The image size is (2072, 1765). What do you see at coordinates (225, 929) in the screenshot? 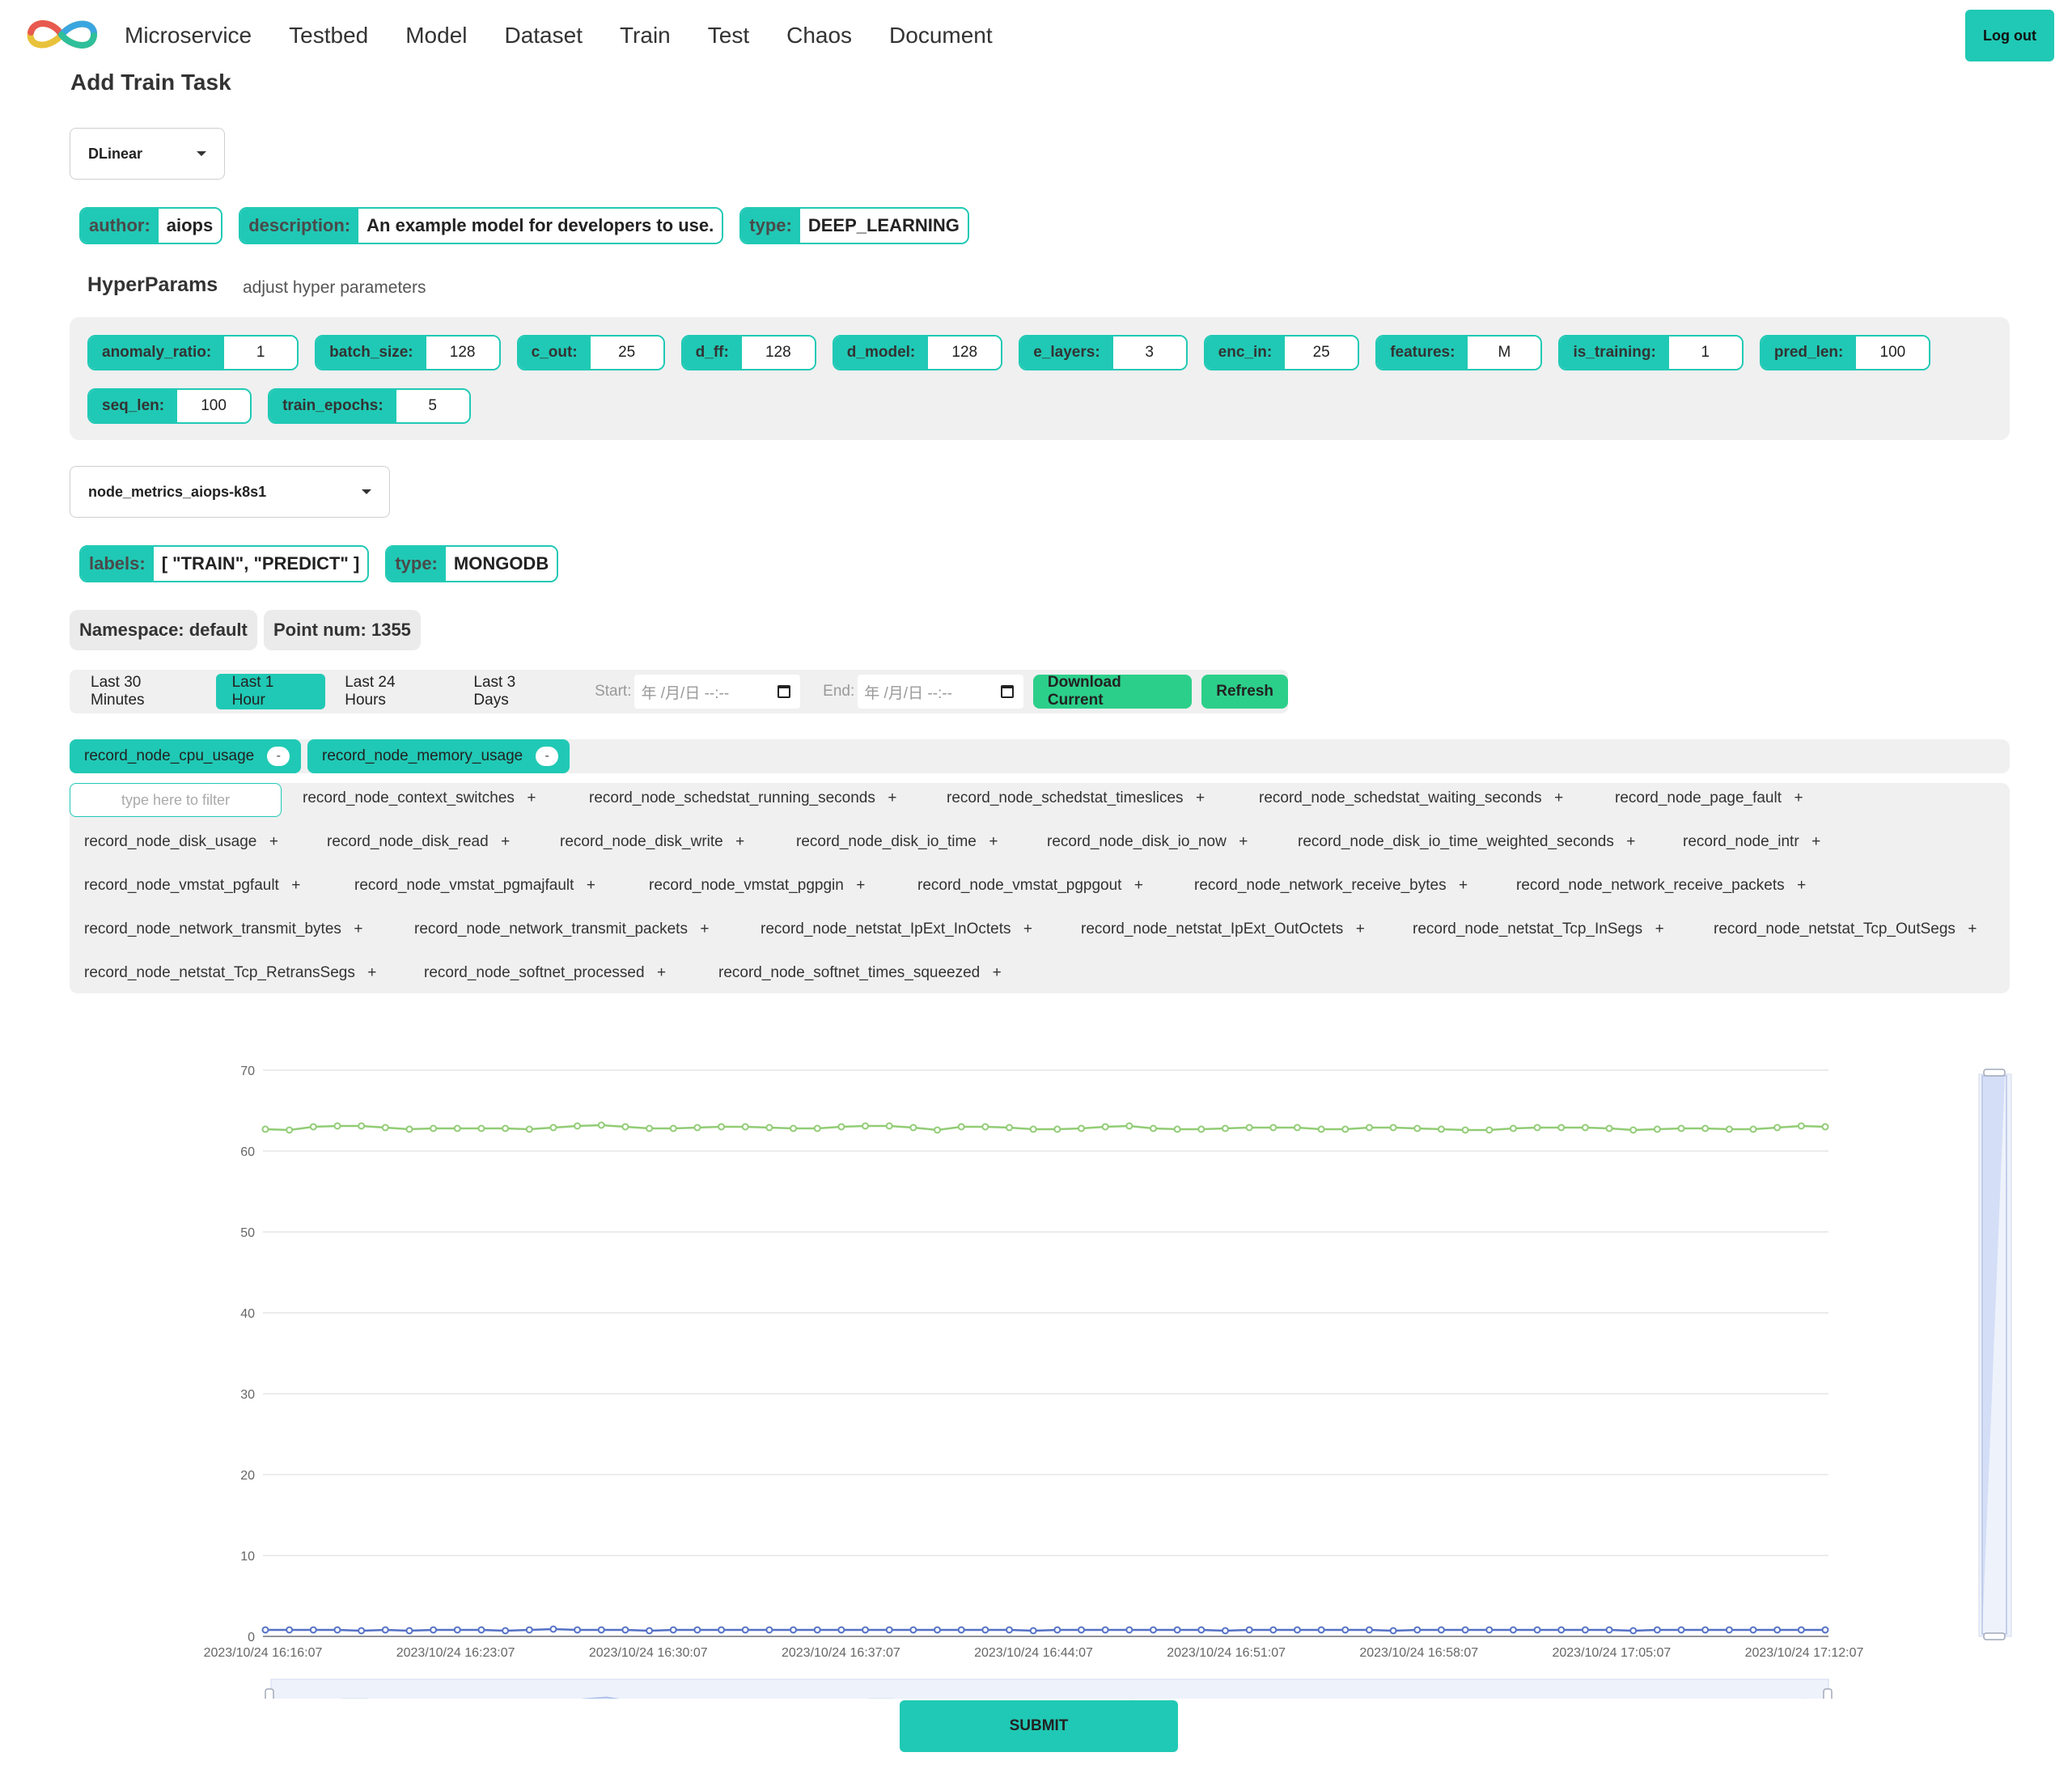
I see `metric-item: record_node_network_transmit_bytes +` at bounding box center [225, 929].